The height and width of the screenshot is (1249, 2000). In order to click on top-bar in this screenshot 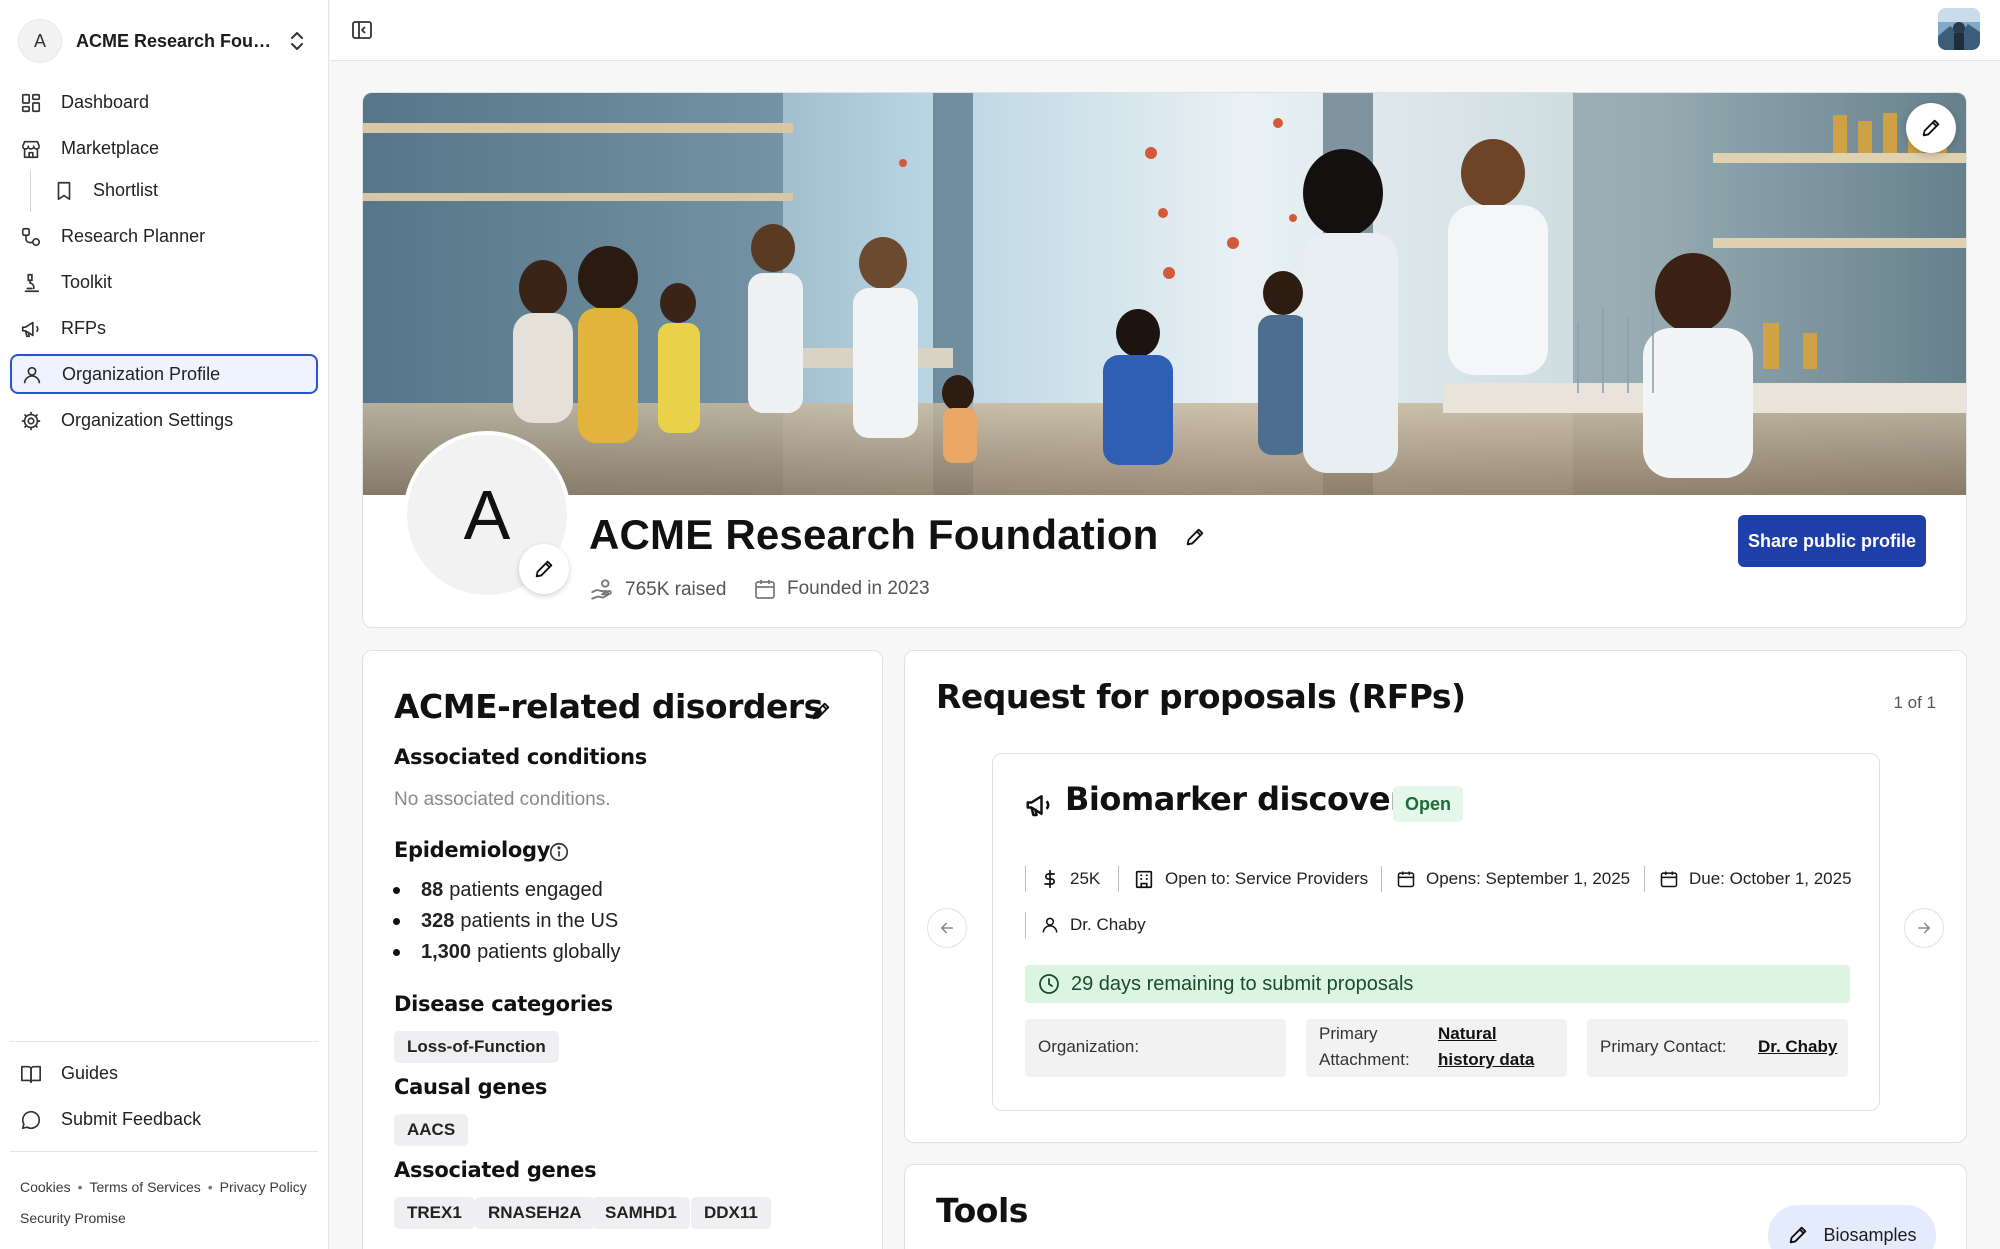, I will do `click(1165, 30)`.